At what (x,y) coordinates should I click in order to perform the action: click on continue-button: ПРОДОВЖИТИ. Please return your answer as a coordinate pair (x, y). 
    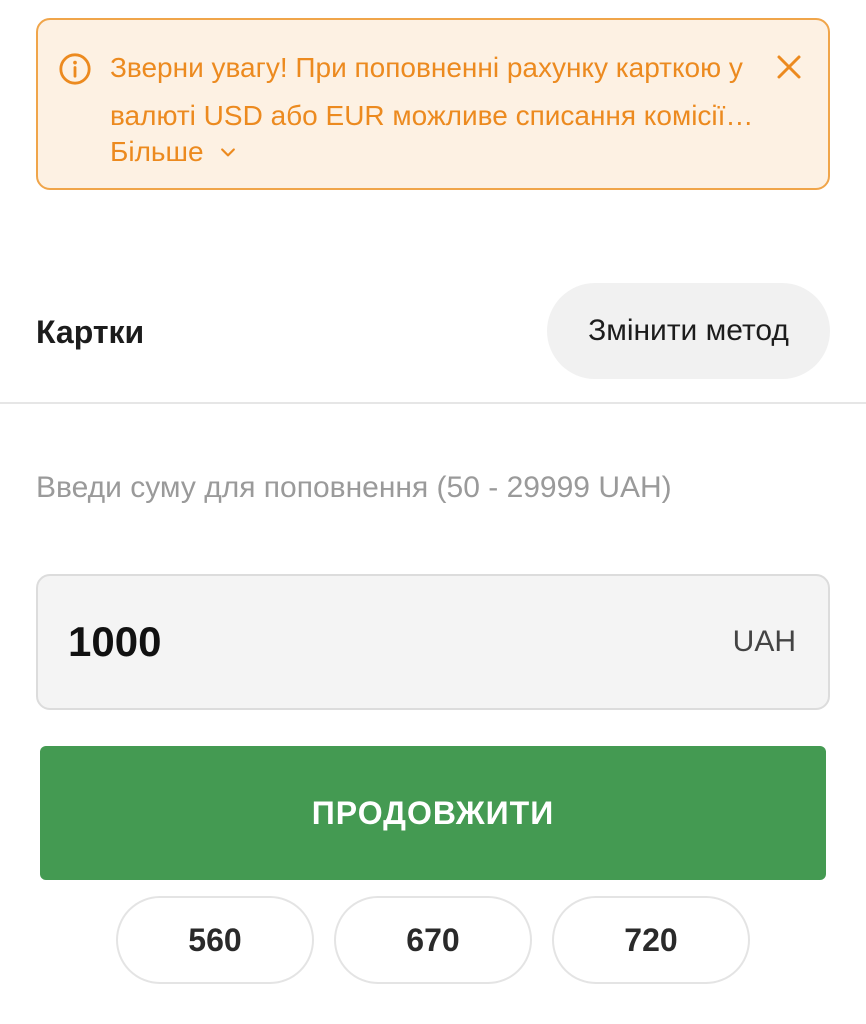
    Looking at the image, I should click on (433, 813).